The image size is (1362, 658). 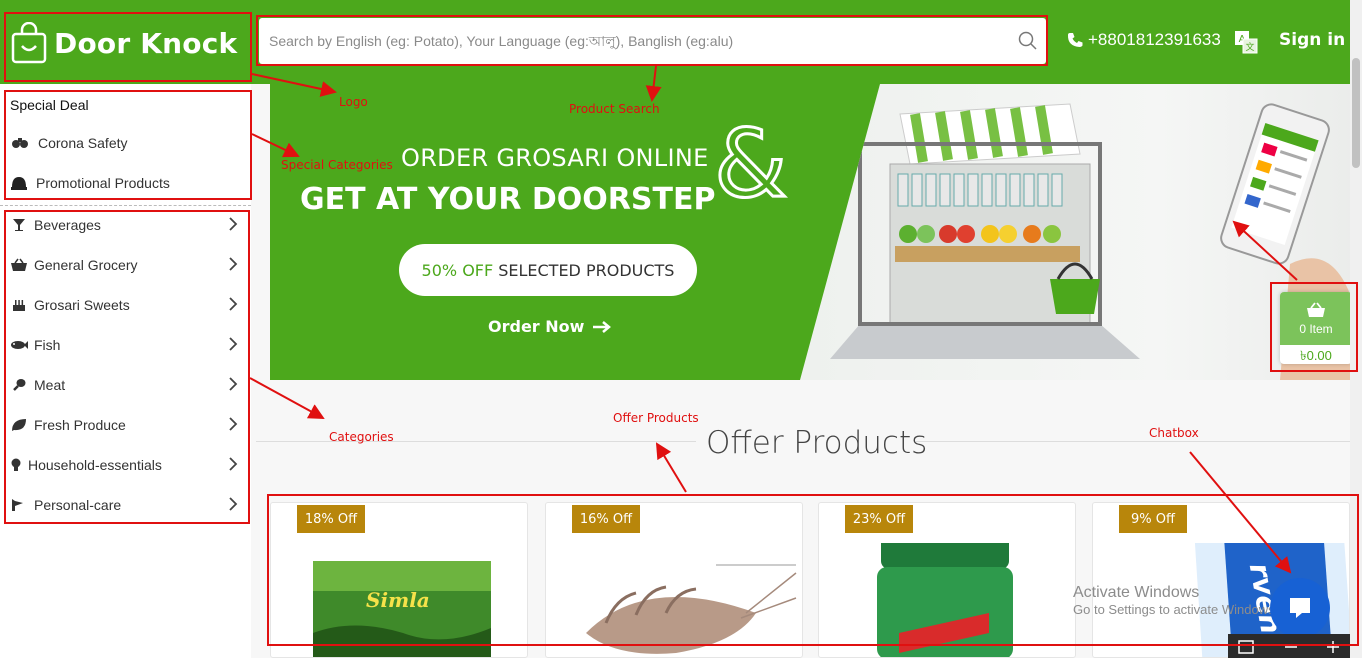 I want to click on divider, so click(x=125, y=205).